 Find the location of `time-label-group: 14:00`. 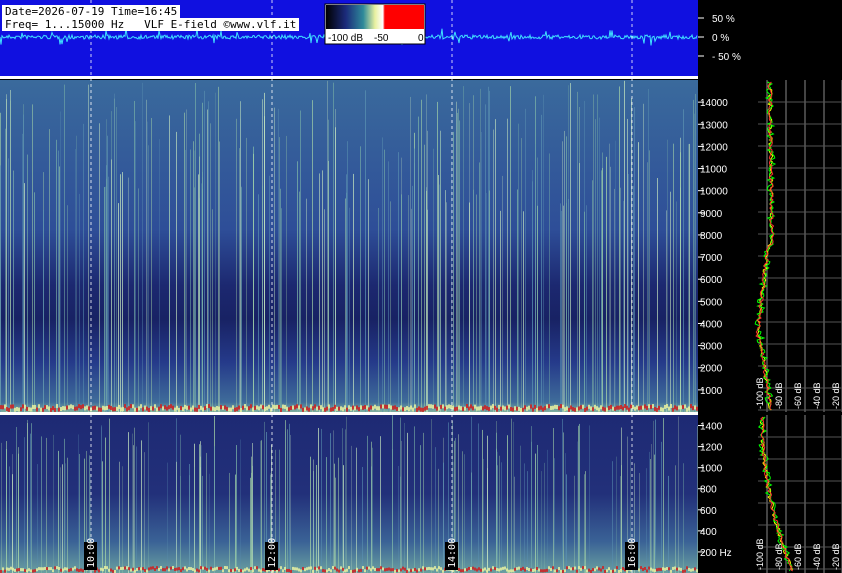

time-label-group: 14:00 is located at coordinates (451, 554).